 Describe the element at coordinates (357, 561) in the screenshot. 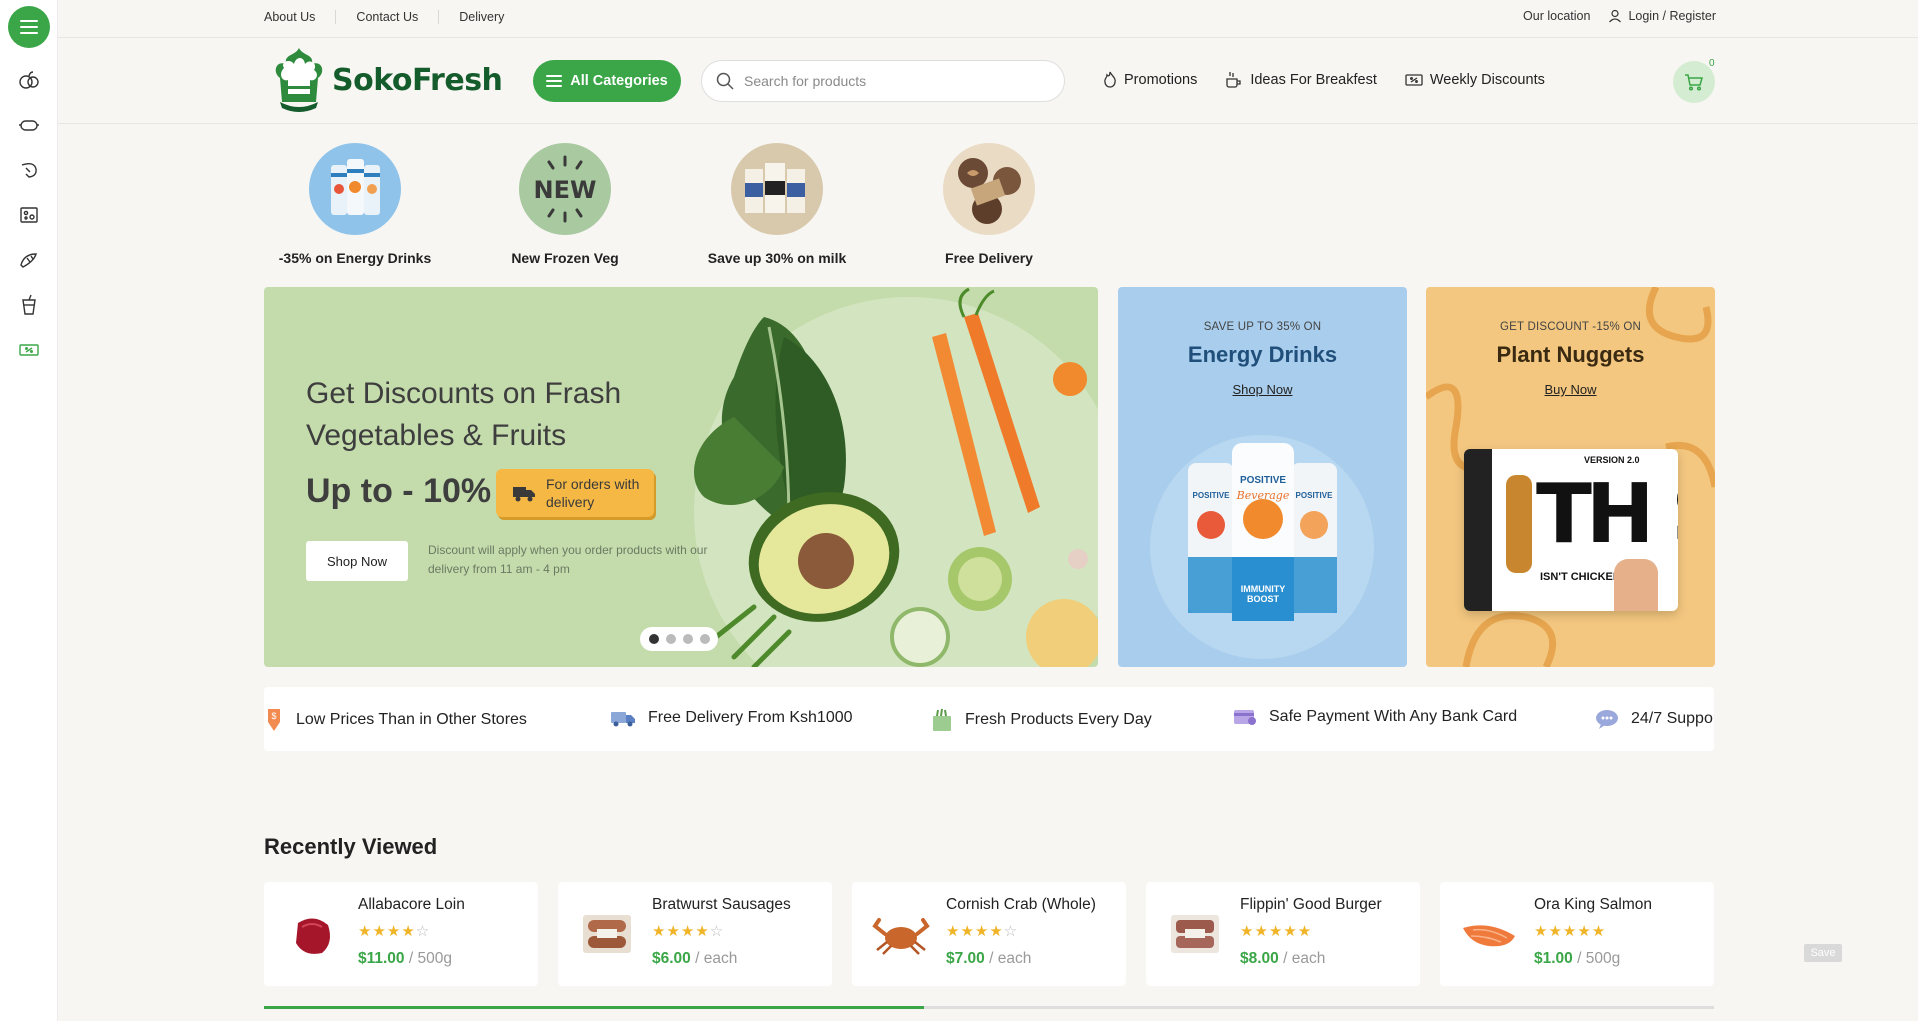

I see `banner-shop-now-button: Shop Now` at that location.